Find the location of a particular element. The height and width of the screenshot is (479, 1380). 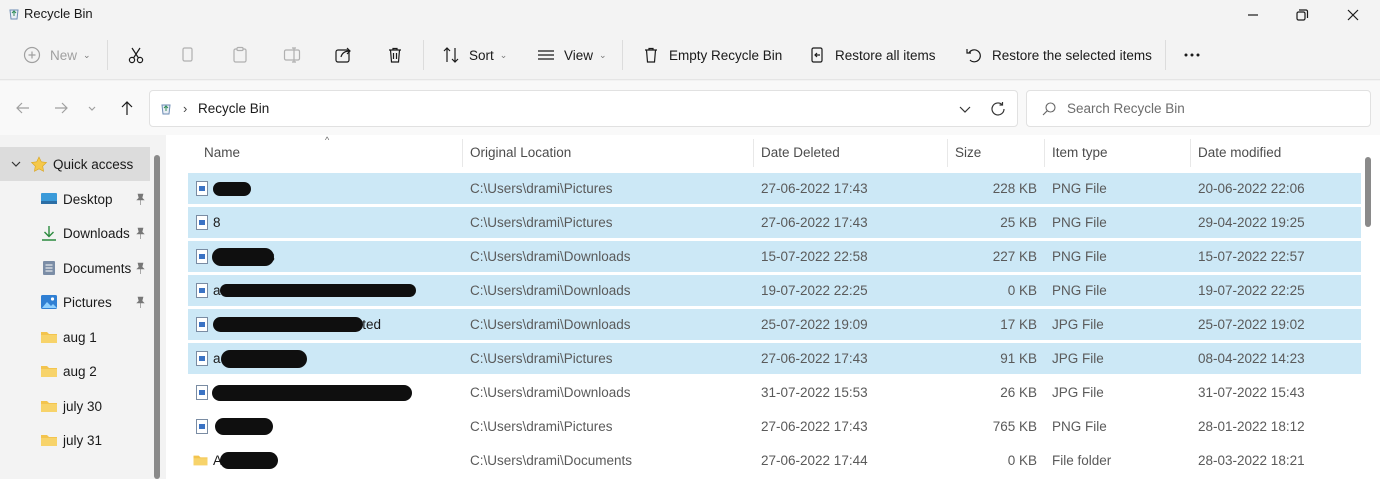

file-size: 91 KB is located at coordinates (1018, 358).